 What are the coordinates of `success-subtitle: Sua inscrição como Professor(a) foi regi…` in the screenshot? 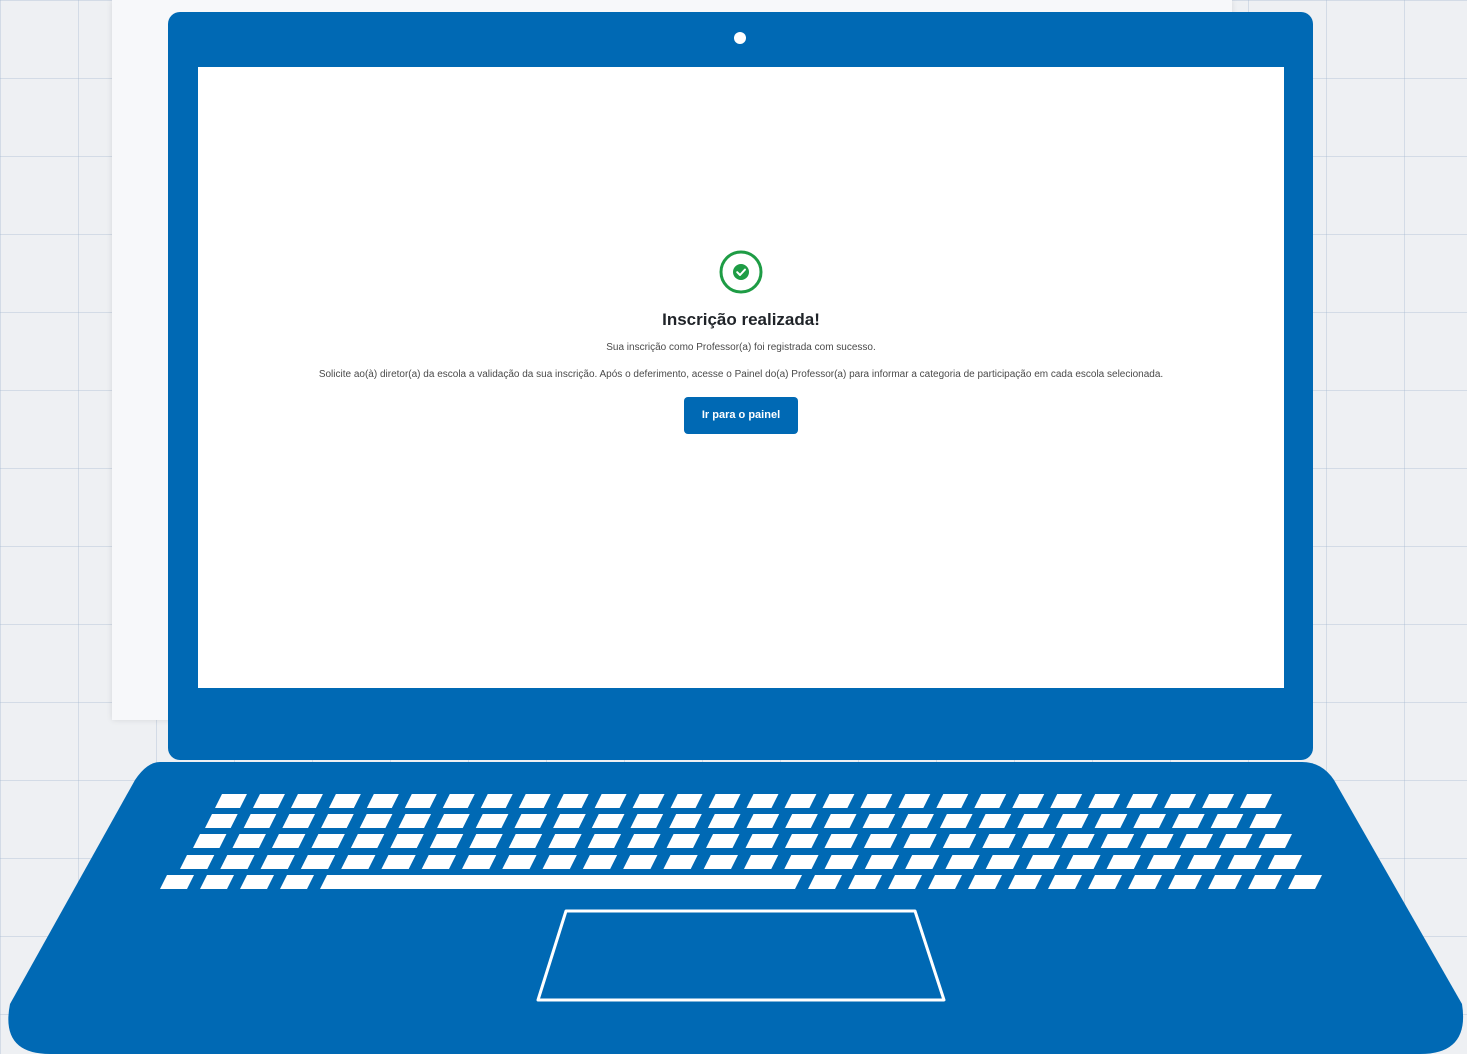 It's located at (741, 347).